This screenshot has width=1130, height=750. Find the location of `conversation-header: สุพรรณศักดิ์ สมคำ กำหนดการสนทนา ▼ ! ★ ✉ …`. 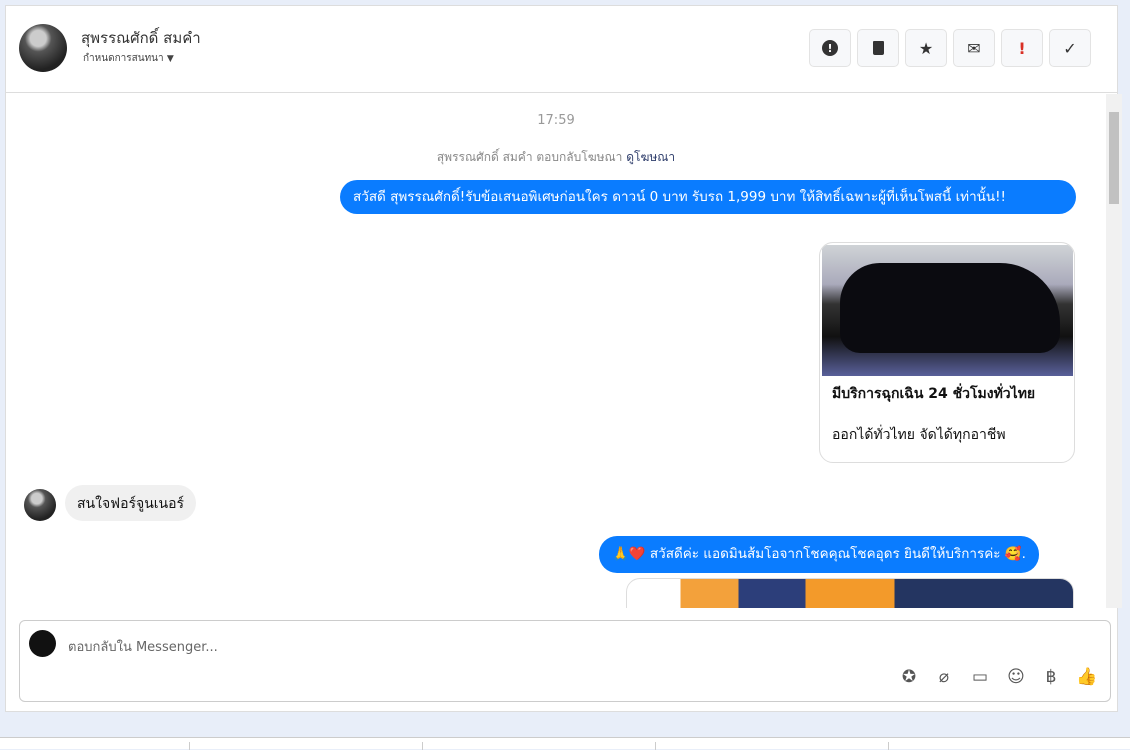

conversation-header: สุพรรณศักดิ์ สมคำ กำหนดการสนทนา ▼ ! ★ ✉ … is located at coordinates (561, 49).